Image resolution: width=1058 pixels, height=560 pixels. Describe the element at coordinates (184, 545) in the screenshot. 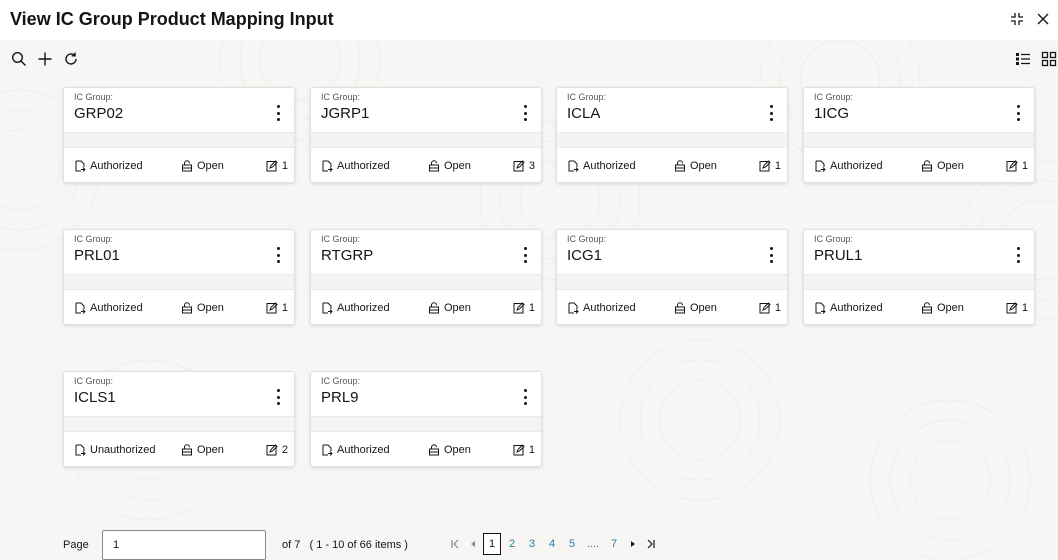

I see `page-input` at that location.